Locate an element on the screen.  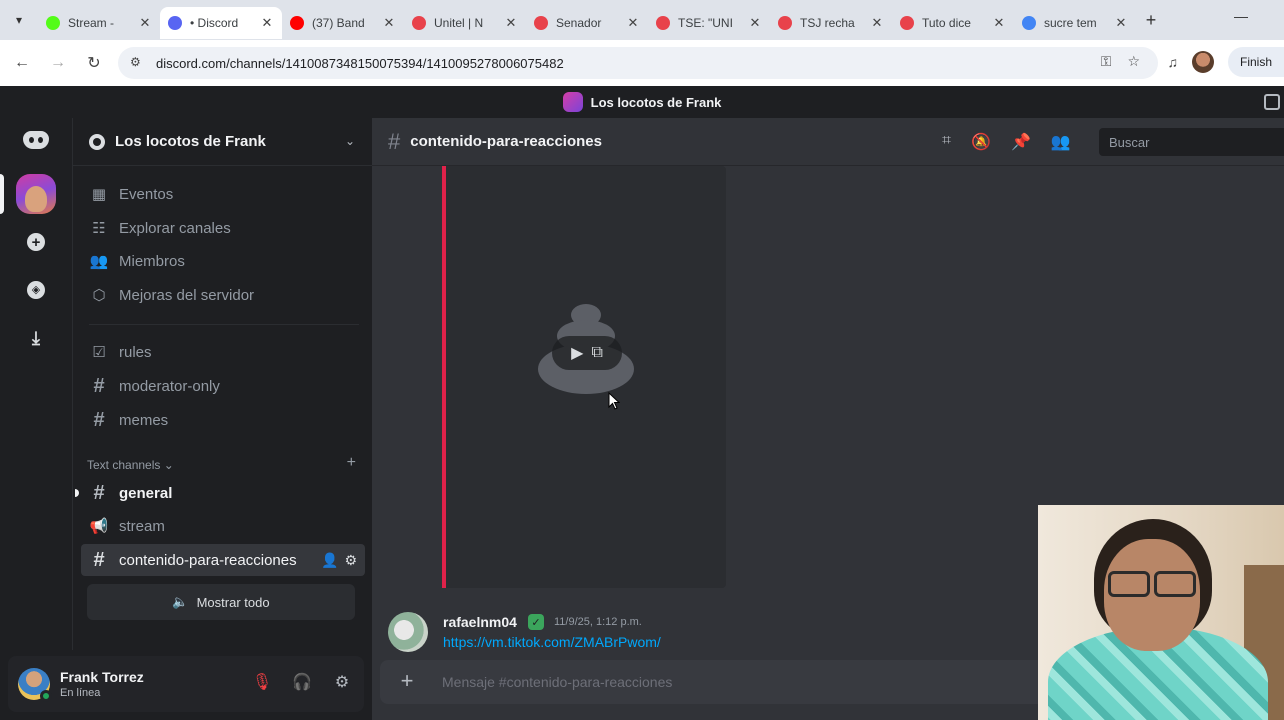
channel-contenido-para-reacciones: # contenido-para-reacciones 👤 ⚙ is located at coordinates (223, 560).